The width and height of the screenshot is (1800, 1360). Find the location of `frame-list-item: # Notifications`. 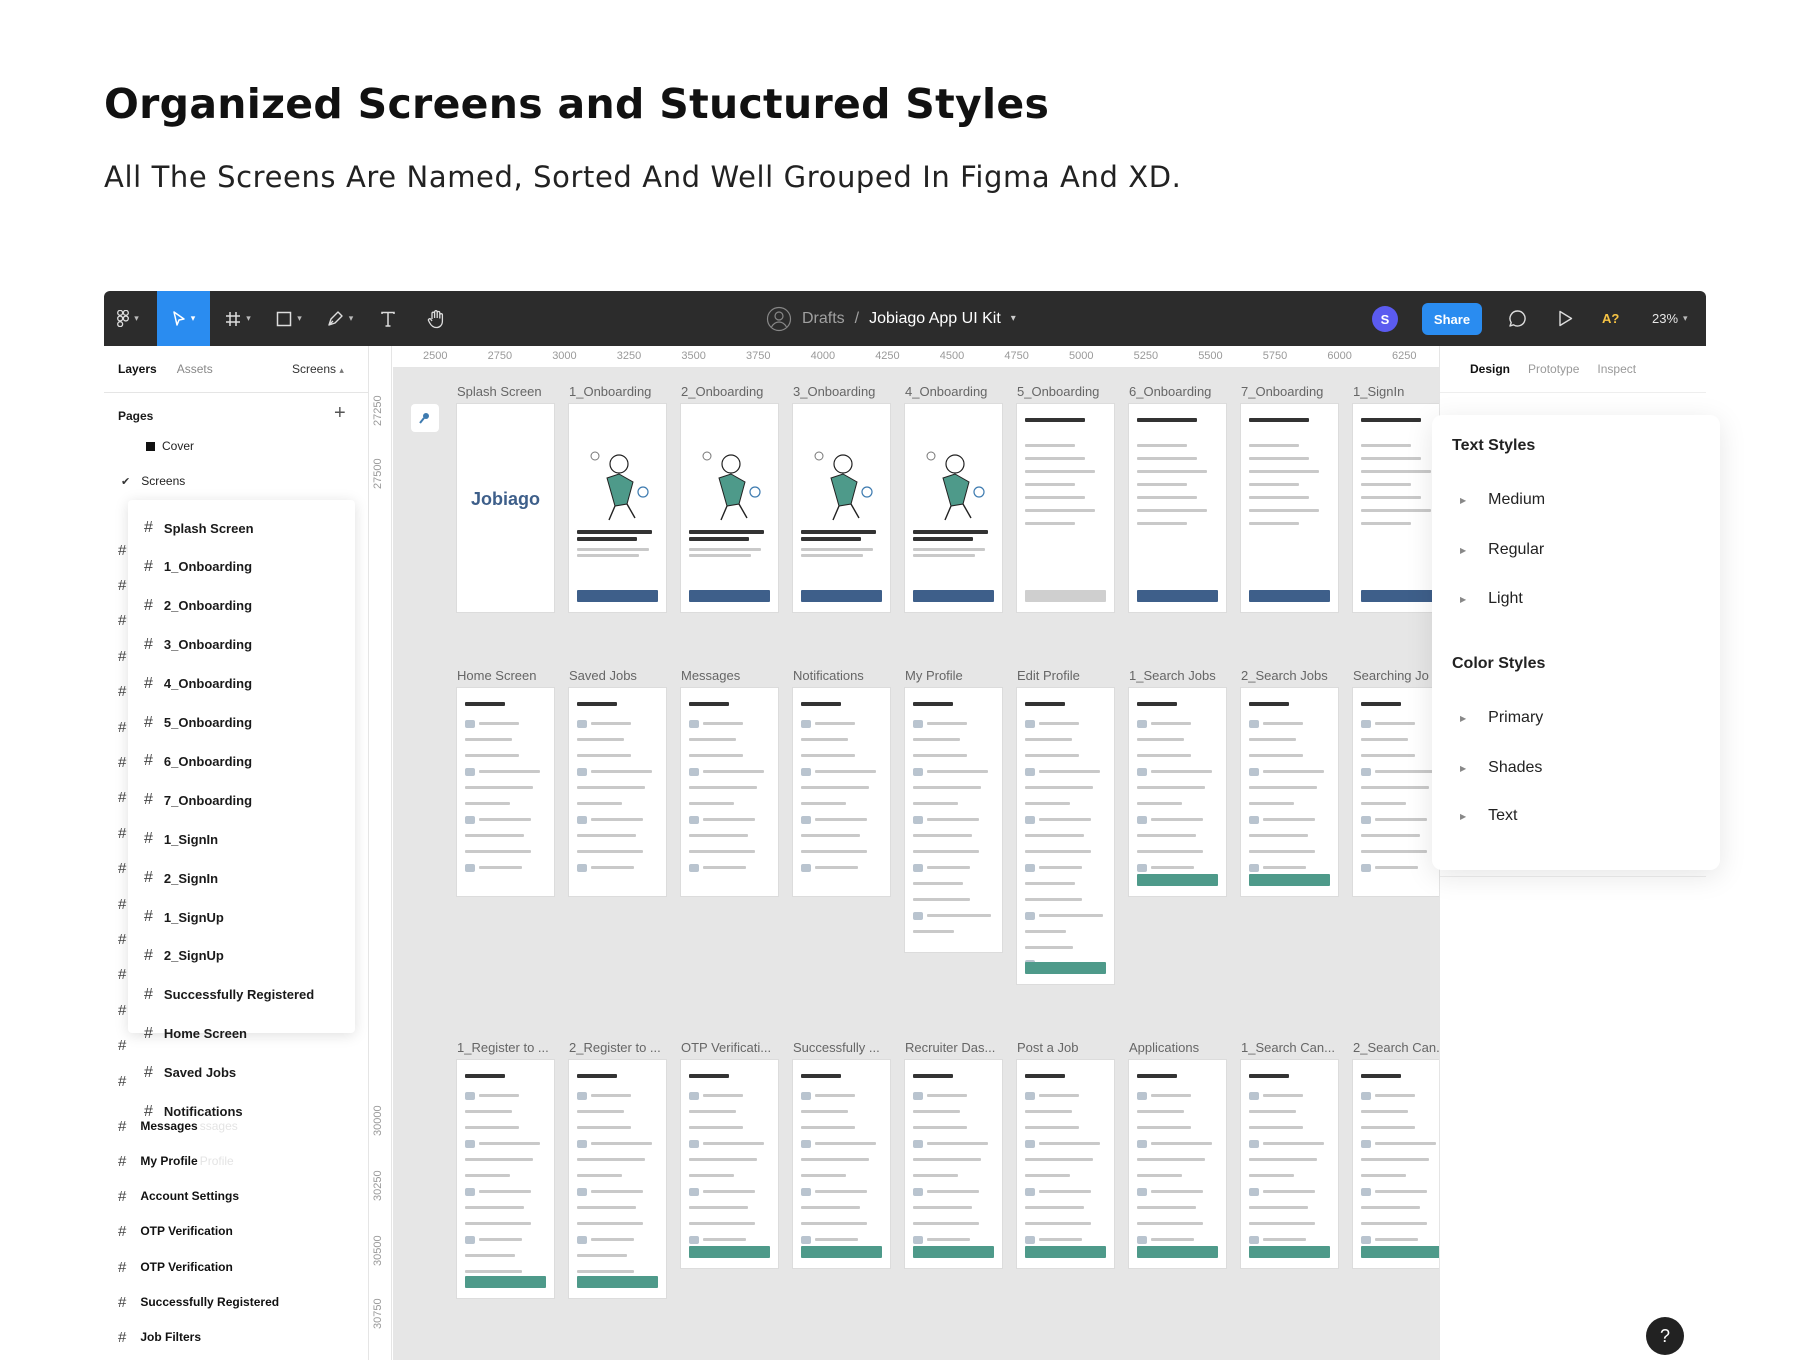

frame-list-item: # Notifications is located at coordinates (193, 1112).